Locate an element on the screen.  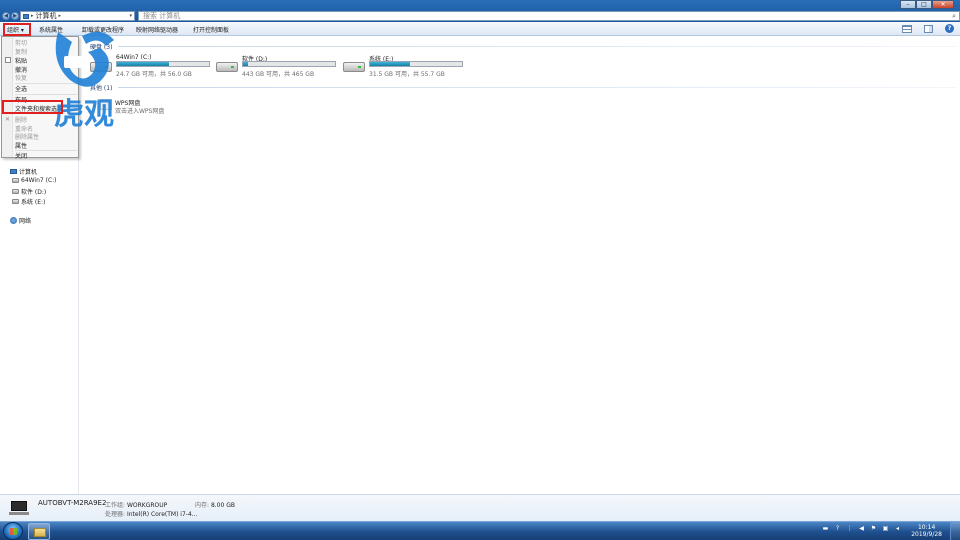
computer-name: AUTOBVT-M2RA9E2 is located at coordinates (72, 503).